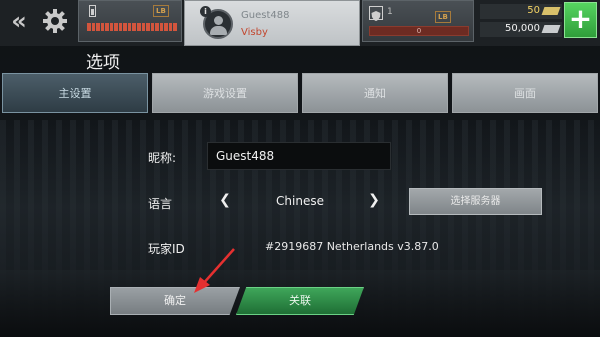  What do you see at coordinates (175, 301) in the screenshot?
I see `confirm-button: 确定` at bounding box center [175, 301].